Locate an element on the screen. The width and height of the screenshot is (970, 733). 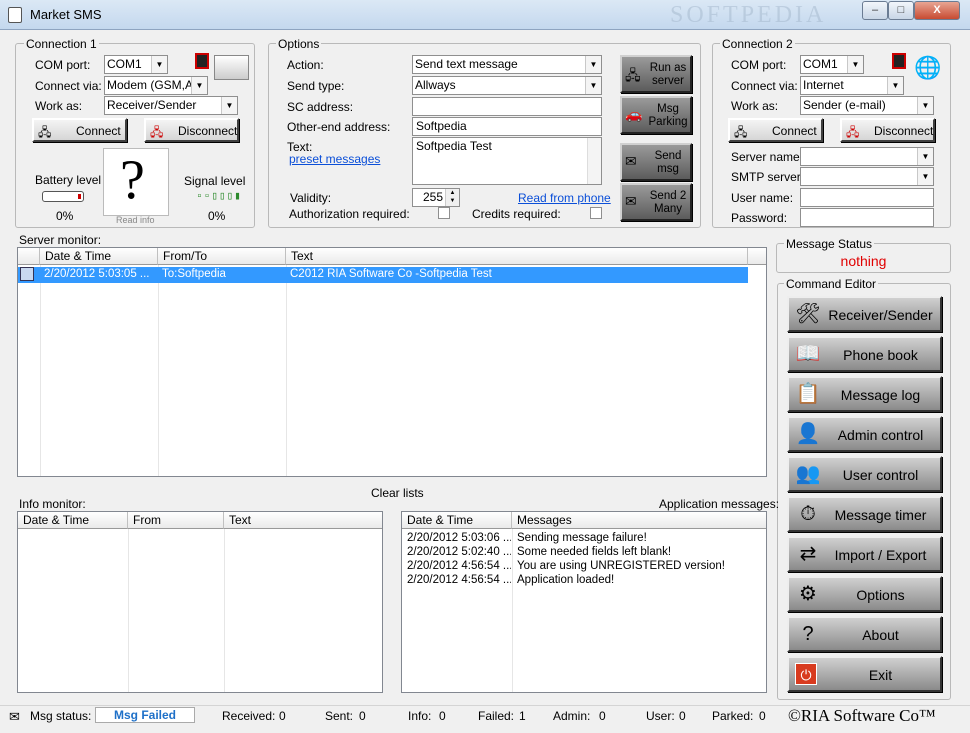
command-exit-button: ⏻ Exit is located at coordinates (864, 674).